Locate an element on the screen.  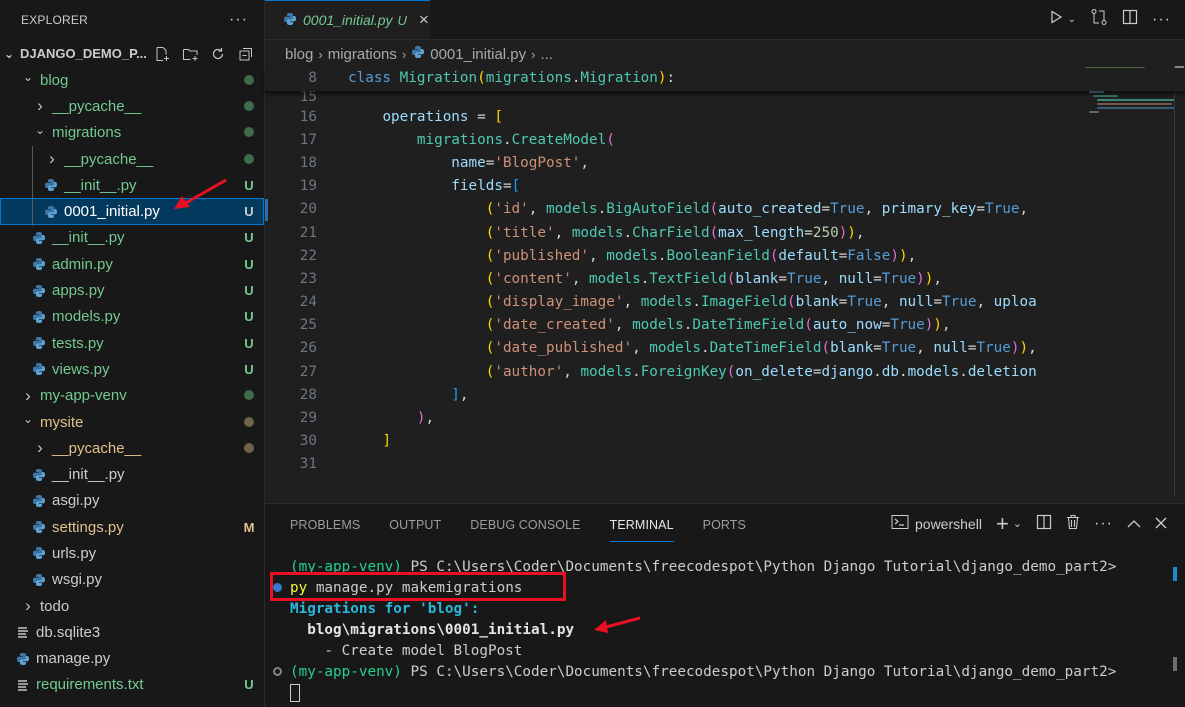
new-folder-icon is located at coordinates (190, 54).